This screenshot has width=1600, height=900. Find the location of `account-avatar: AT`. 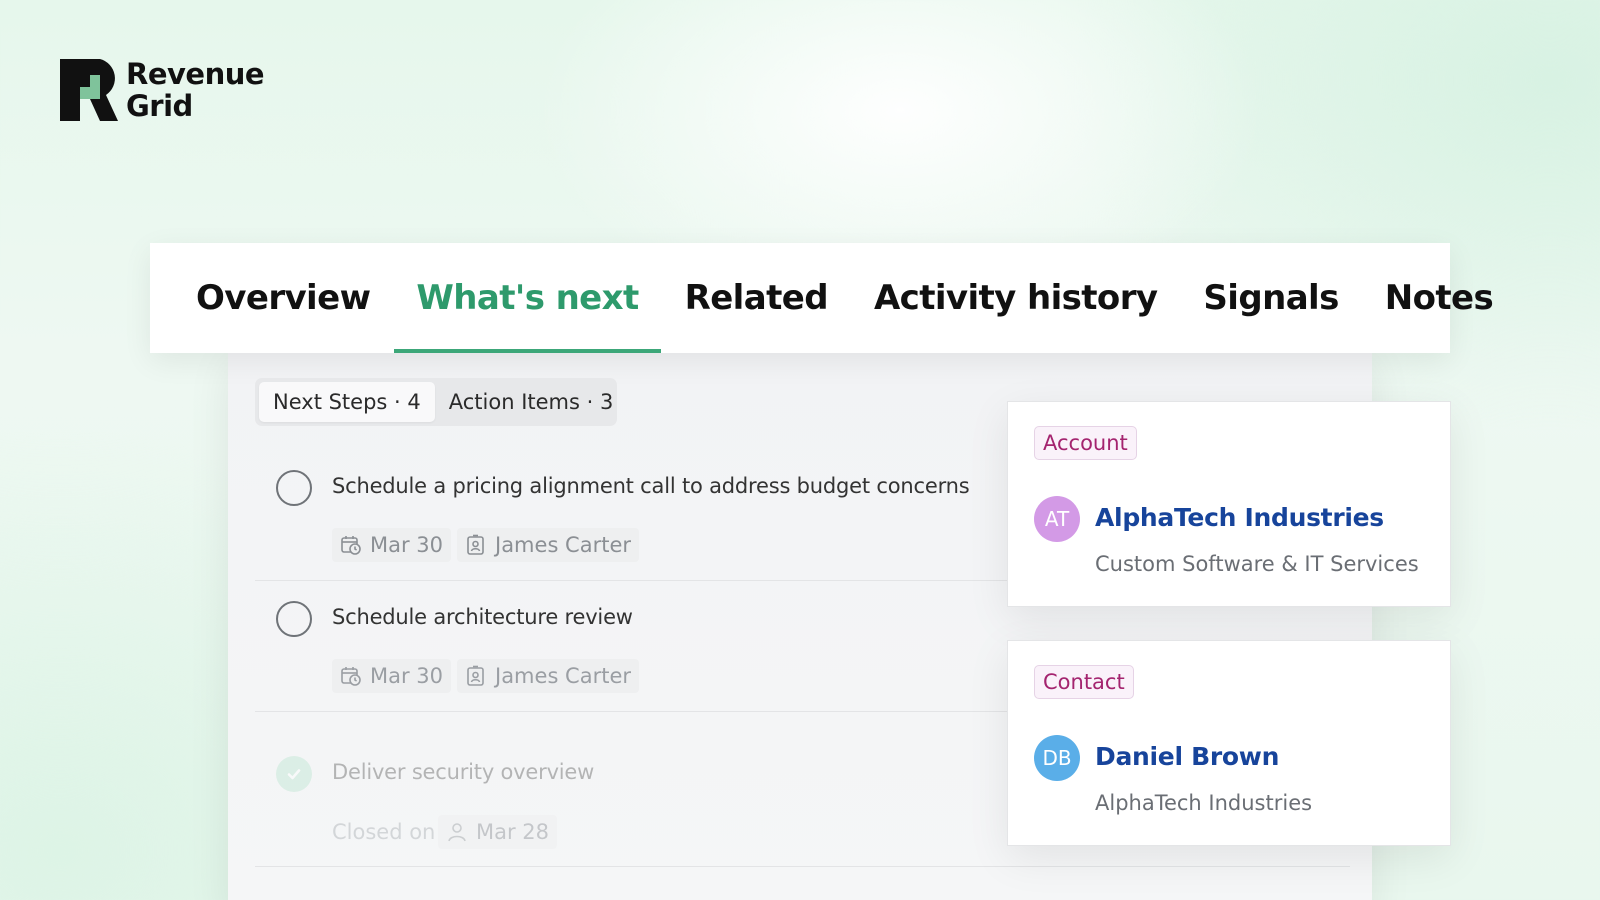

account-avatar: AT is located at coordinates (1057, 519).